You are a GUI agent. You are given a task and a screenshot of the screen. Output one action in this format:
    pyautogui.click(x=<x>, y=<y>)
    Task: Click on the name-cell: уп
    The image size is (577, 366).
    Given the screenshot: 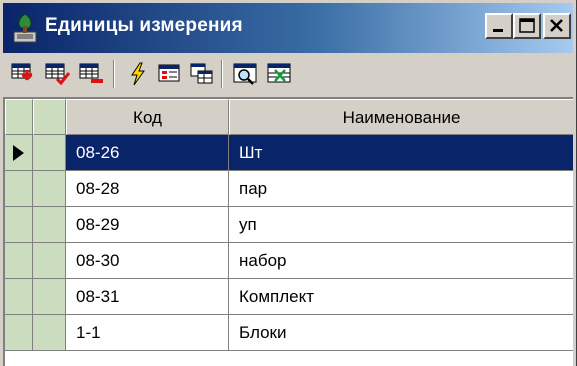 What is the action you would take?
    pyautogui.click(x=401, y=225)
    